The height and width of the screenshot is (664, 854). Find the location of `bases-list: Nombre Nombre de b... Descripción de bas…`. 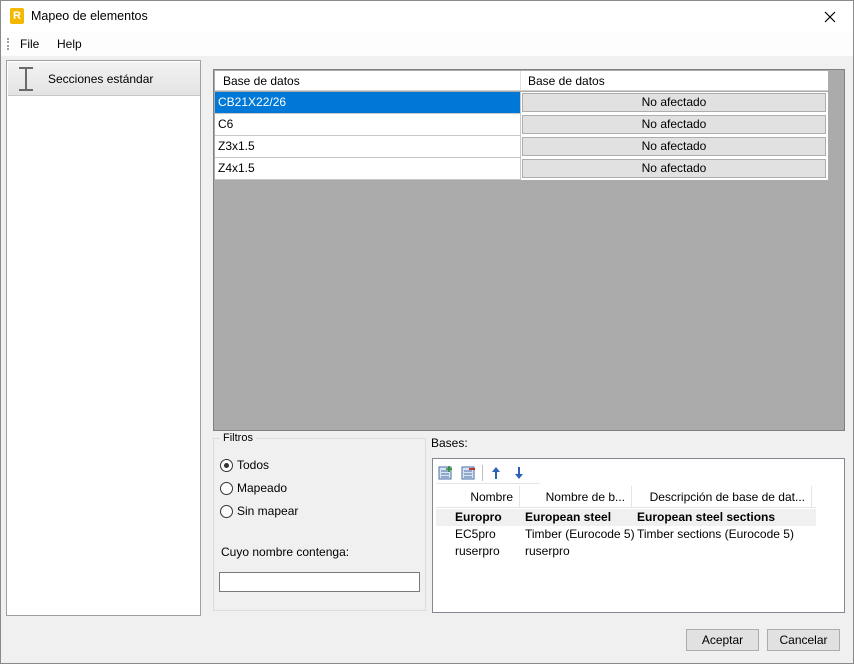

bases-list: Nombre Nombre de b... Descripción de bas… is located at coordinates (638, 535).